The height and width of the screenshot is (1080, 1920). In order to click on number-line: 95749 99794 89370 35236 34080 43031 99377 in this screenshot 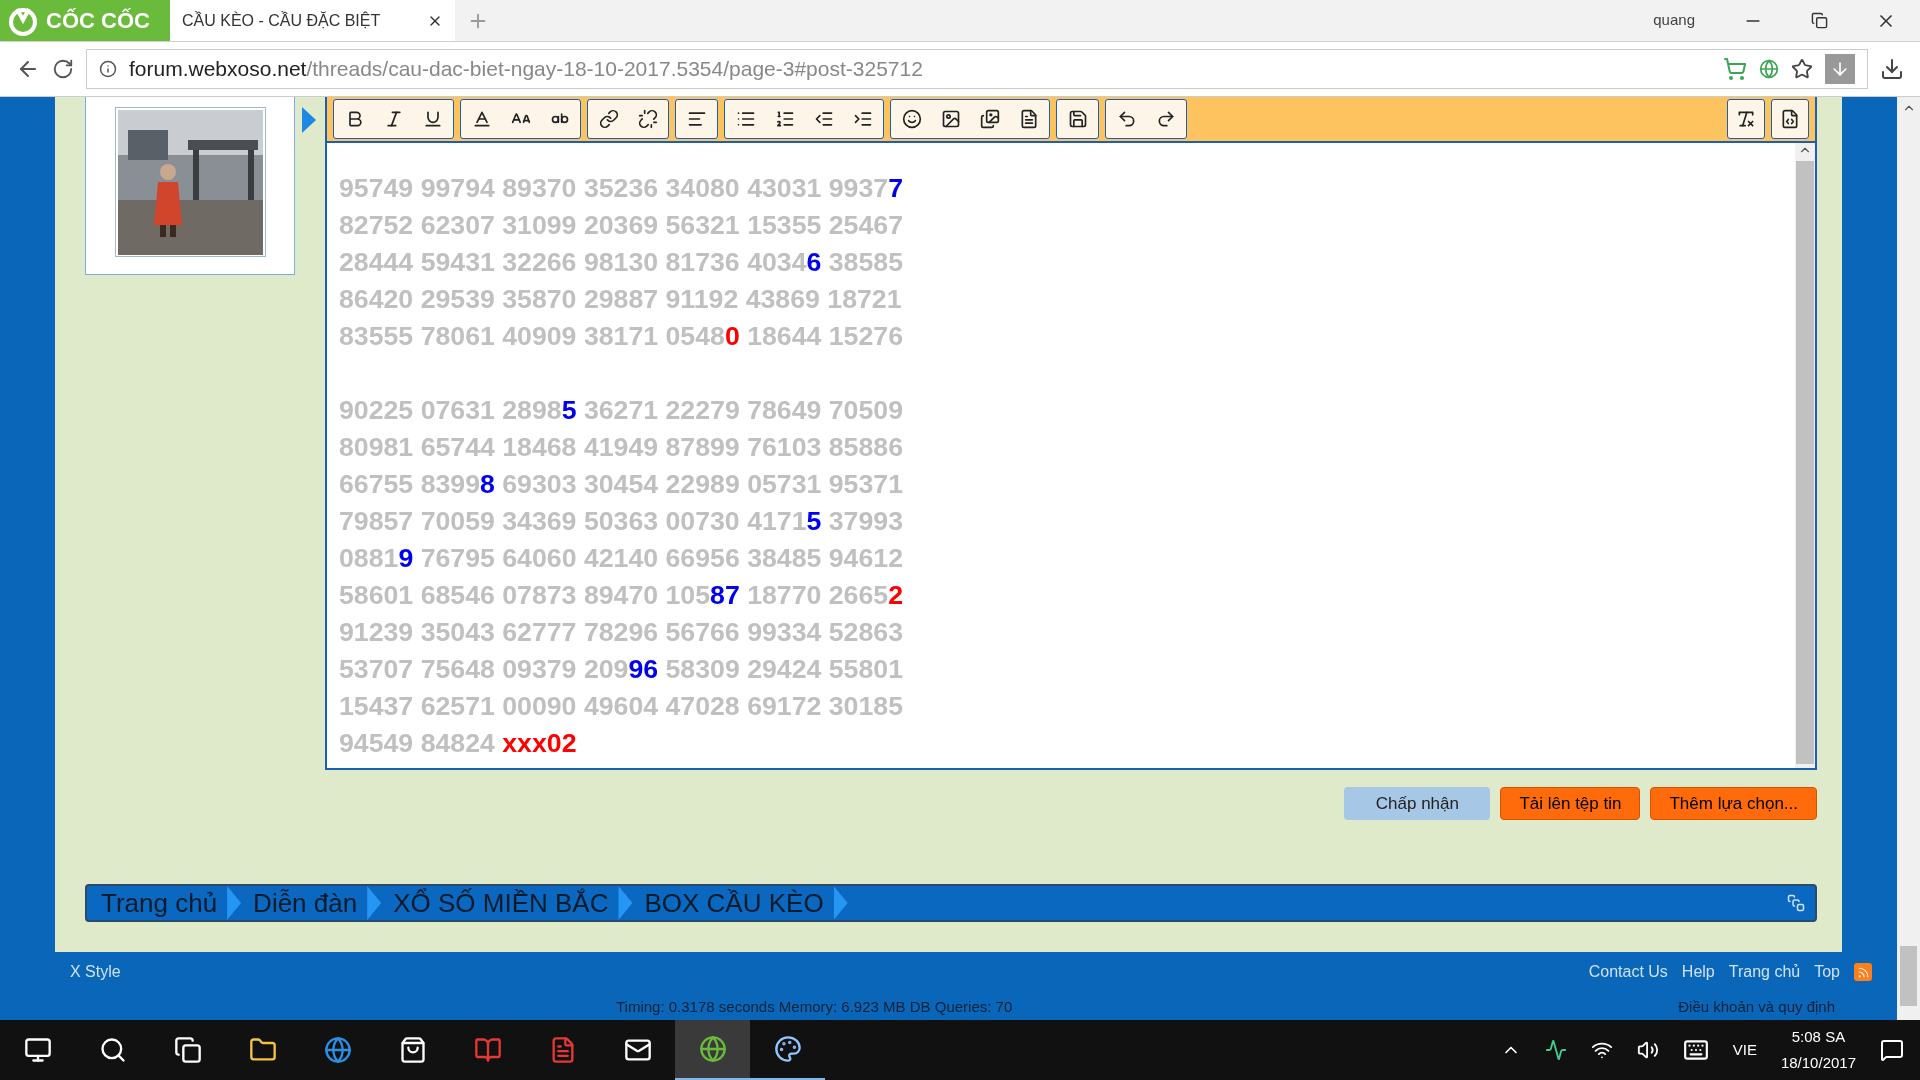, I will do `click(621, 188)`.